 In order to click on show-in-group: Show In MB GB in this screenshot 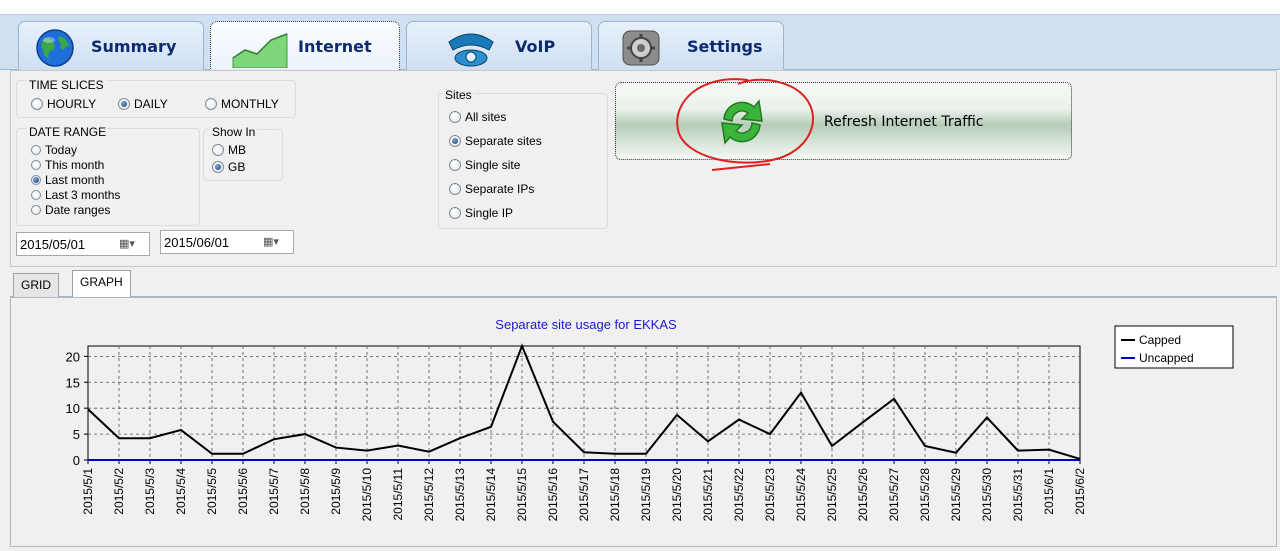, I will do `click(243, 153)`.